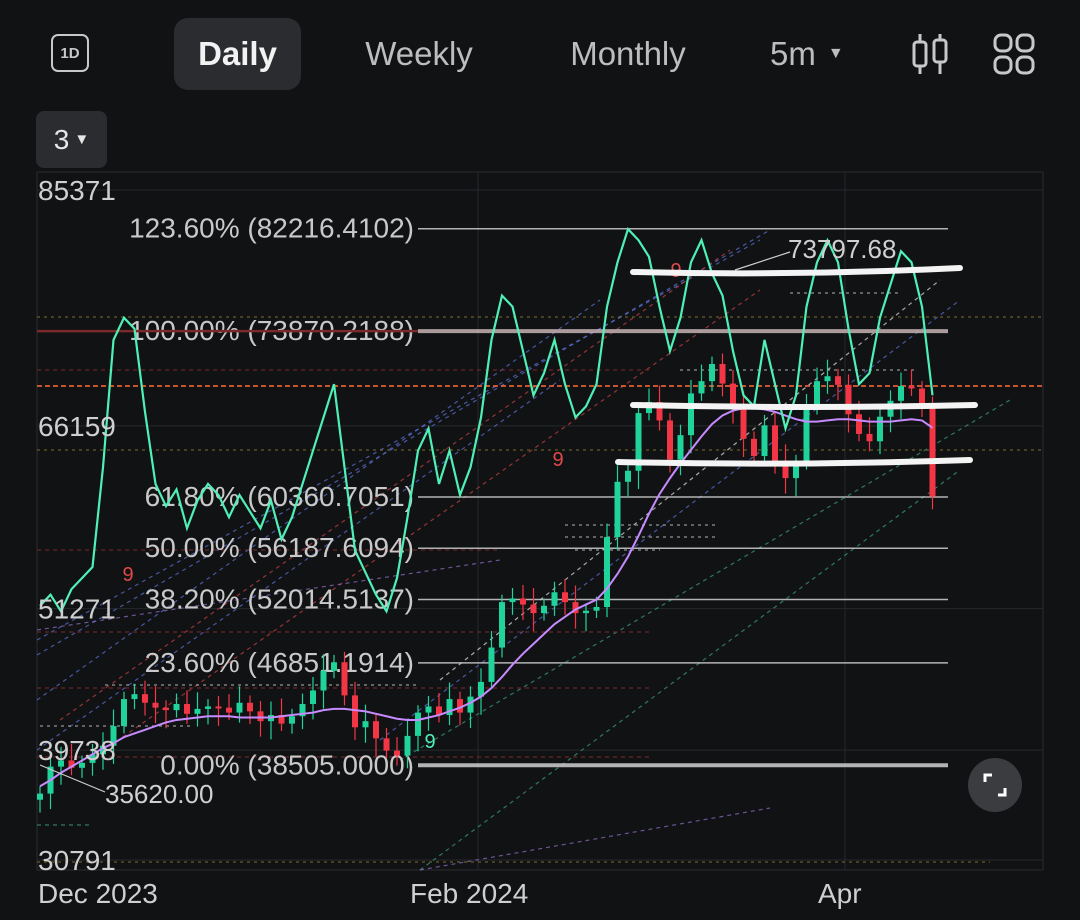 This screenshot has height=920, width=1080. Describe the element at coordinates (98, 893) in the screenshot. I see `x-axis-label: Dec 2023` at that location.